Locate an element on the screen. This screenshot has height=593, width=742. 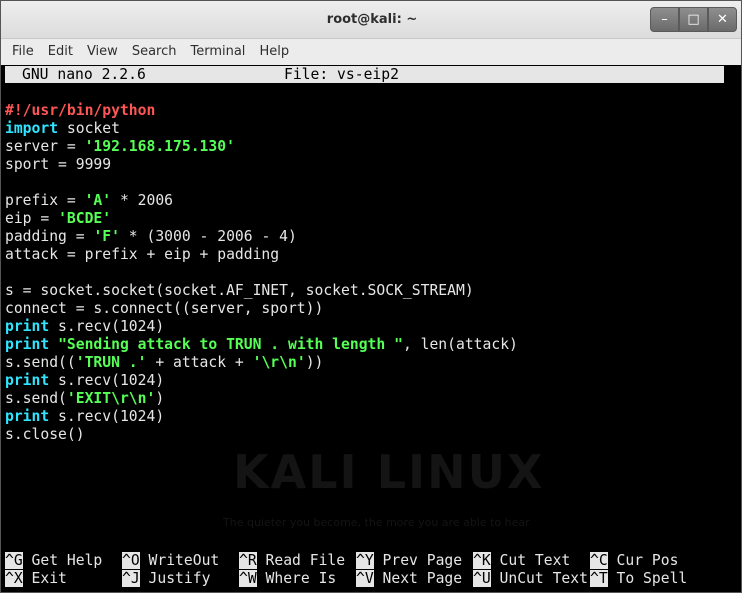
shortcut-key: ^U is located at coordinates (482, 578).